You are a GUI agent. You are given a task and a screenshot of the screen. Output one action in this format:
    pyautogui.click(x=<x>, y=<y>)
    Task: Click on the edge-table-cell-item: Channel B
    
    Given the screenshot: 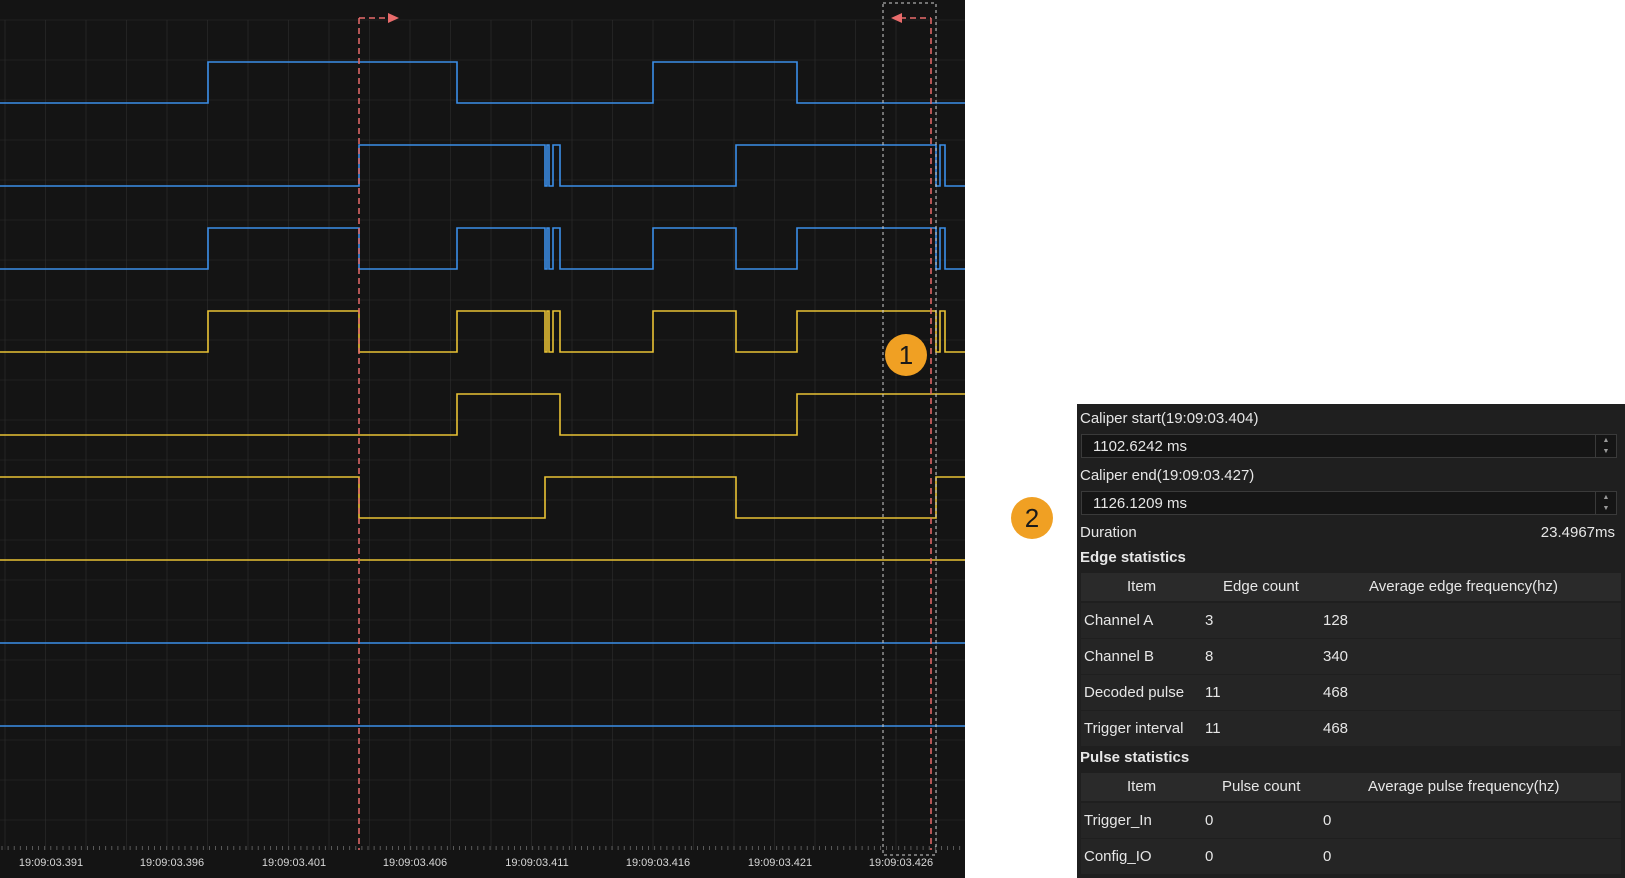 What is the action you would take?
    pyautogui.click(x=1119, y=656)
    